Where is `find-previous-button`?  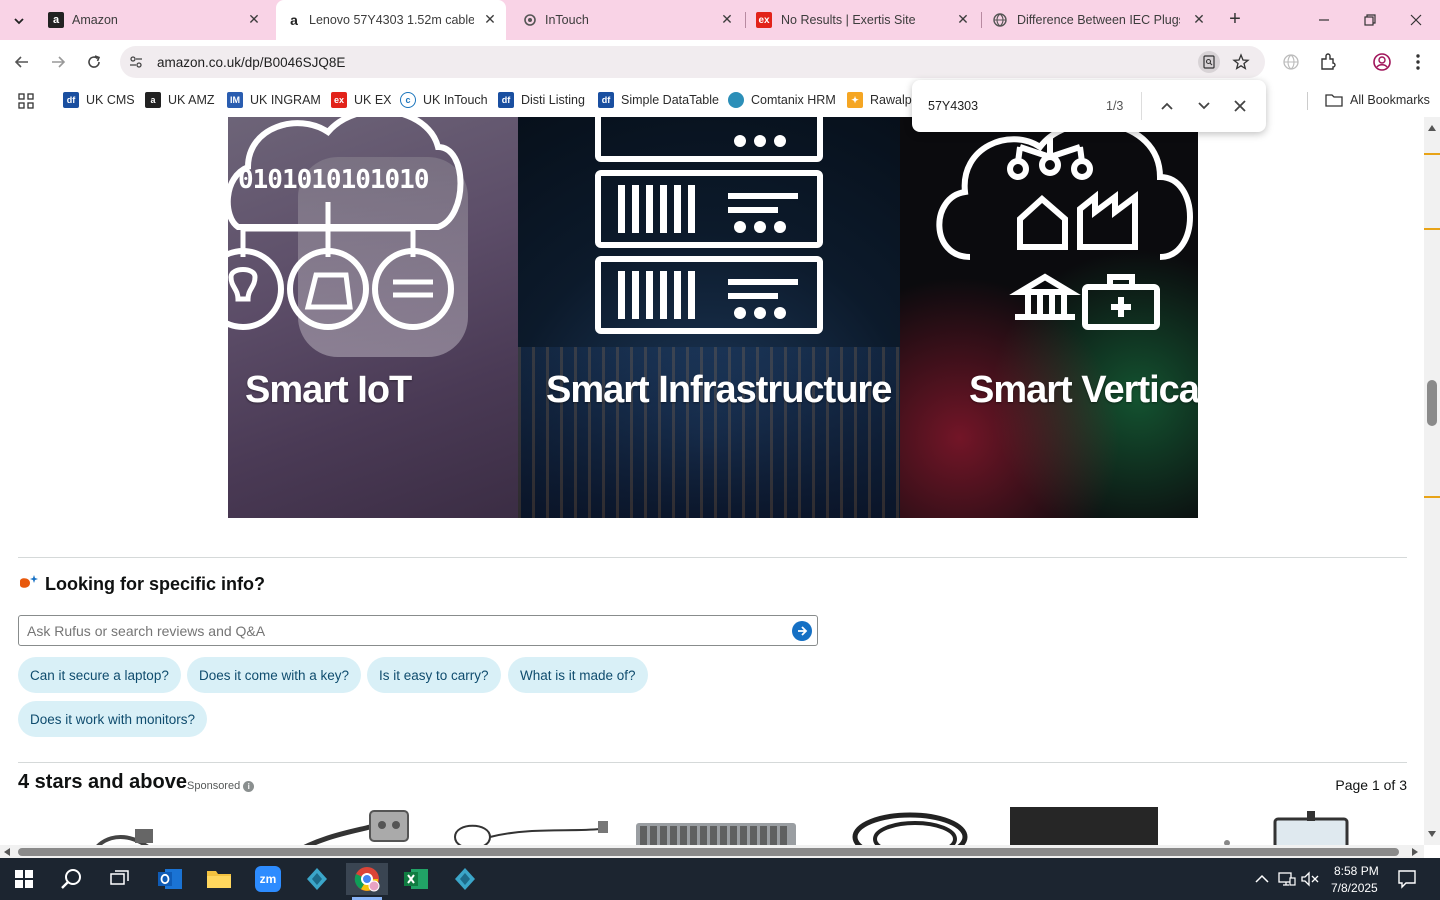 find-previous-button is located at coordinates (1167, 106).